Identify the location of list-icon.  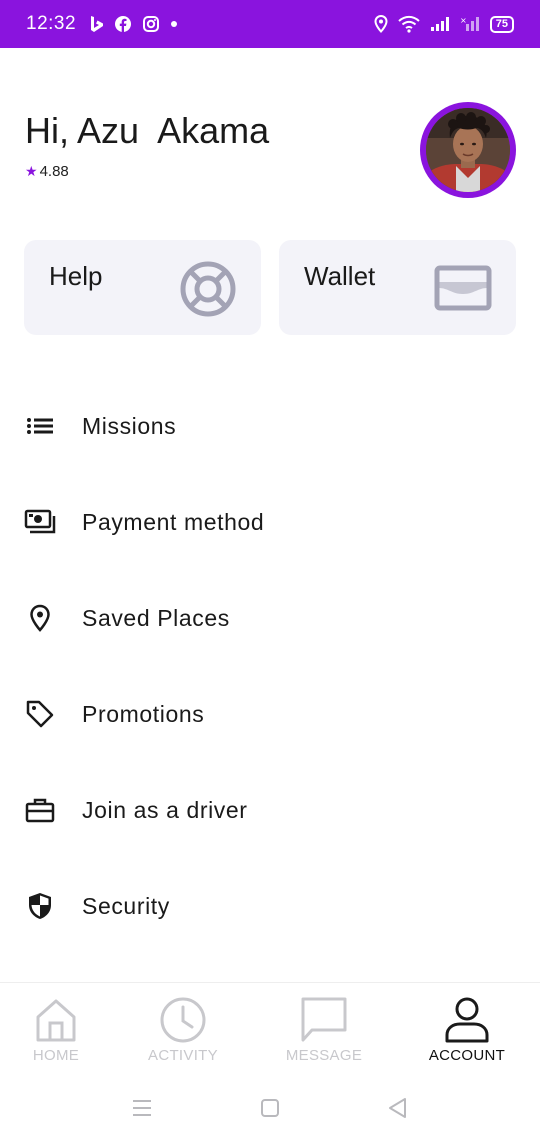
(40, 426).